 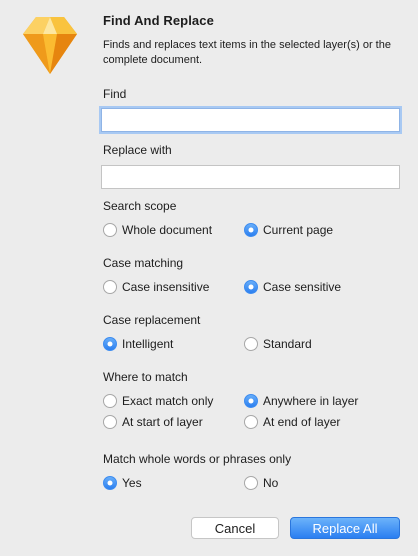 I want to click on radio-case-insensitive: Case insensitive, so click(x=156, y=287).